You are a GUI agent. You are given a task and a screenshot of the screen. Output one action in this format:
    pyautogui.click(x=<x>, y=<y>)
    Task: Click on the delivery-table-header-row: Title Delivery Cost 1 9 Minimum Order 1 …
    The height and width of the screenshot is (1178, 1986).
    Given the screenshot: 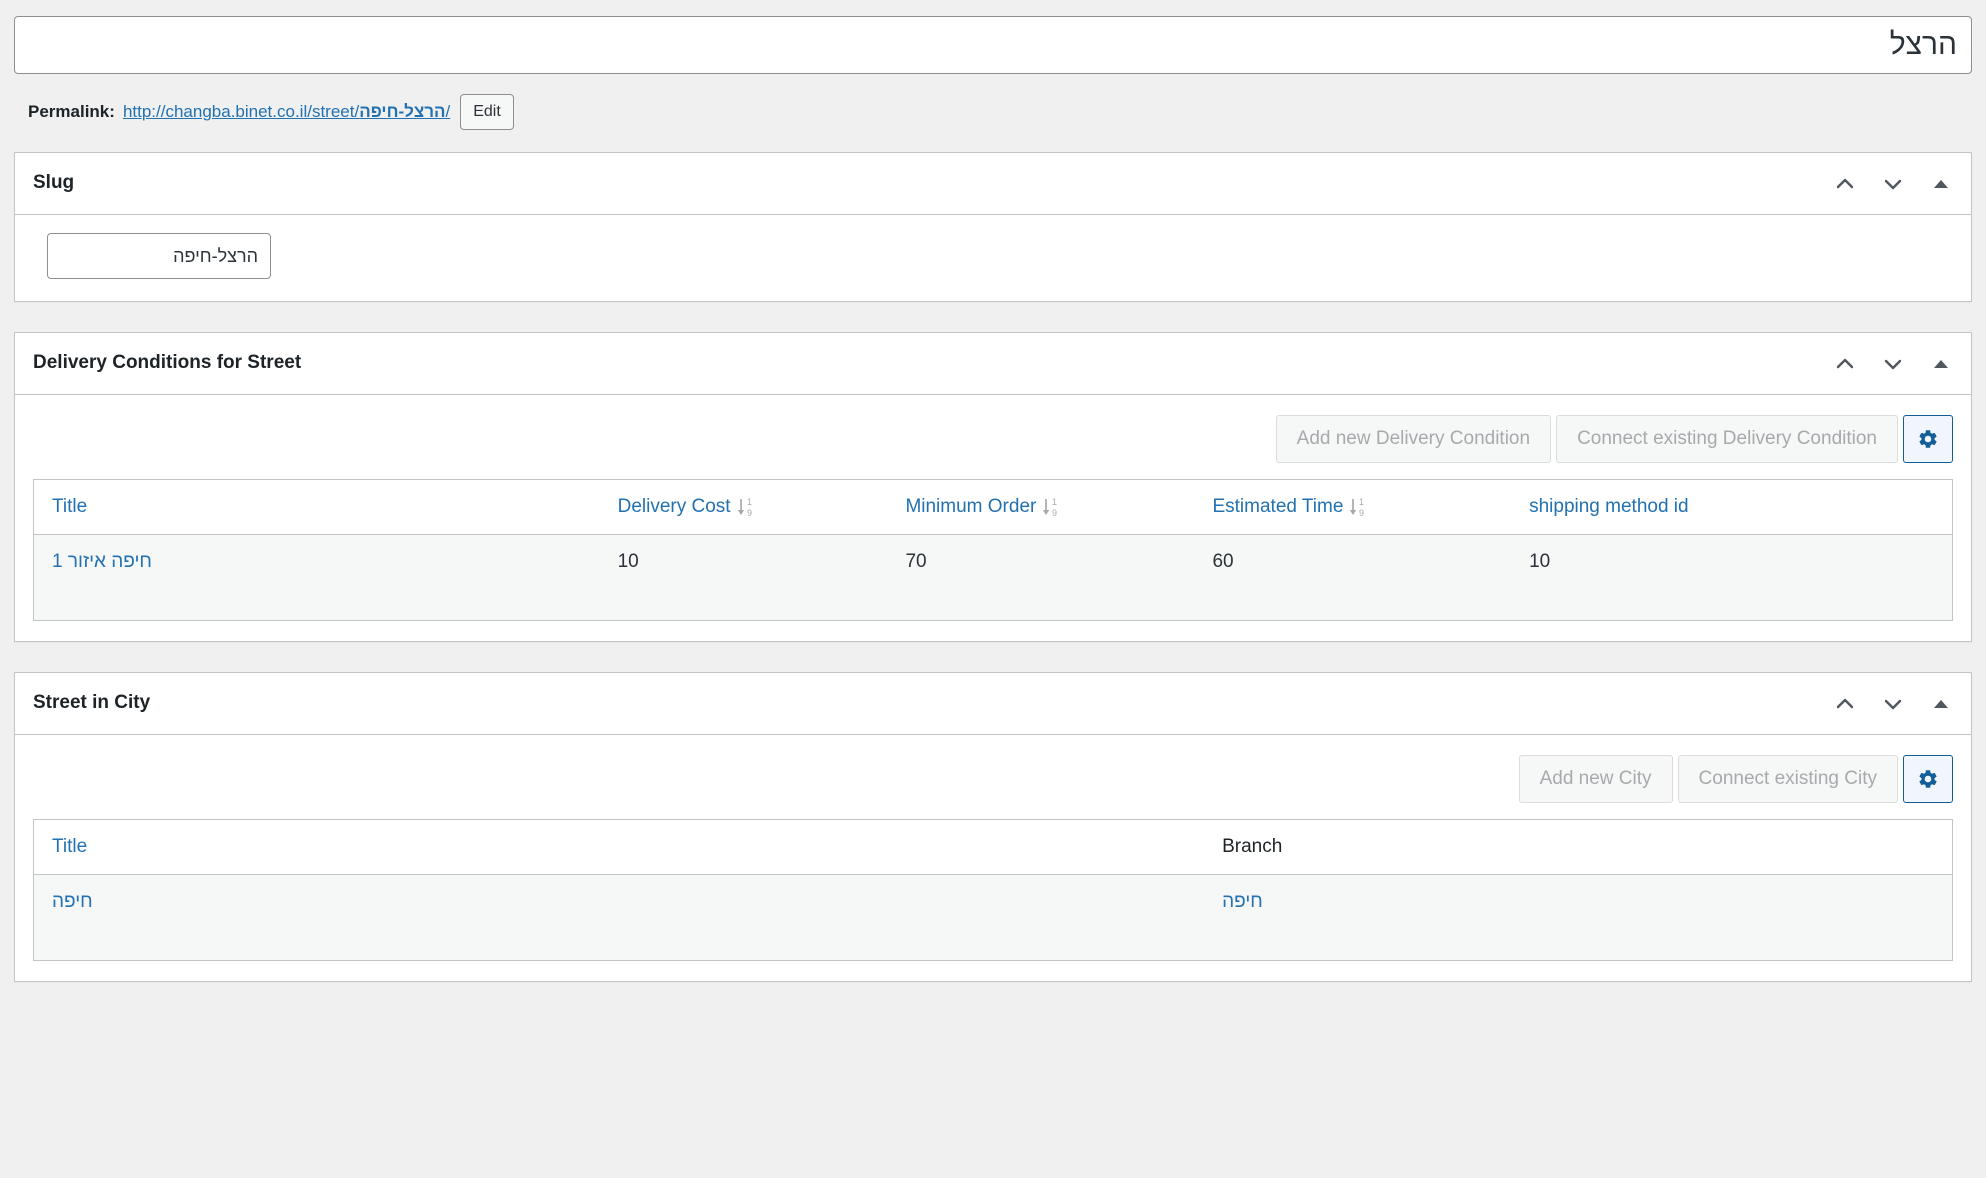 What is the action you would take?
    pyautogui.click(x=993, y=507)
    